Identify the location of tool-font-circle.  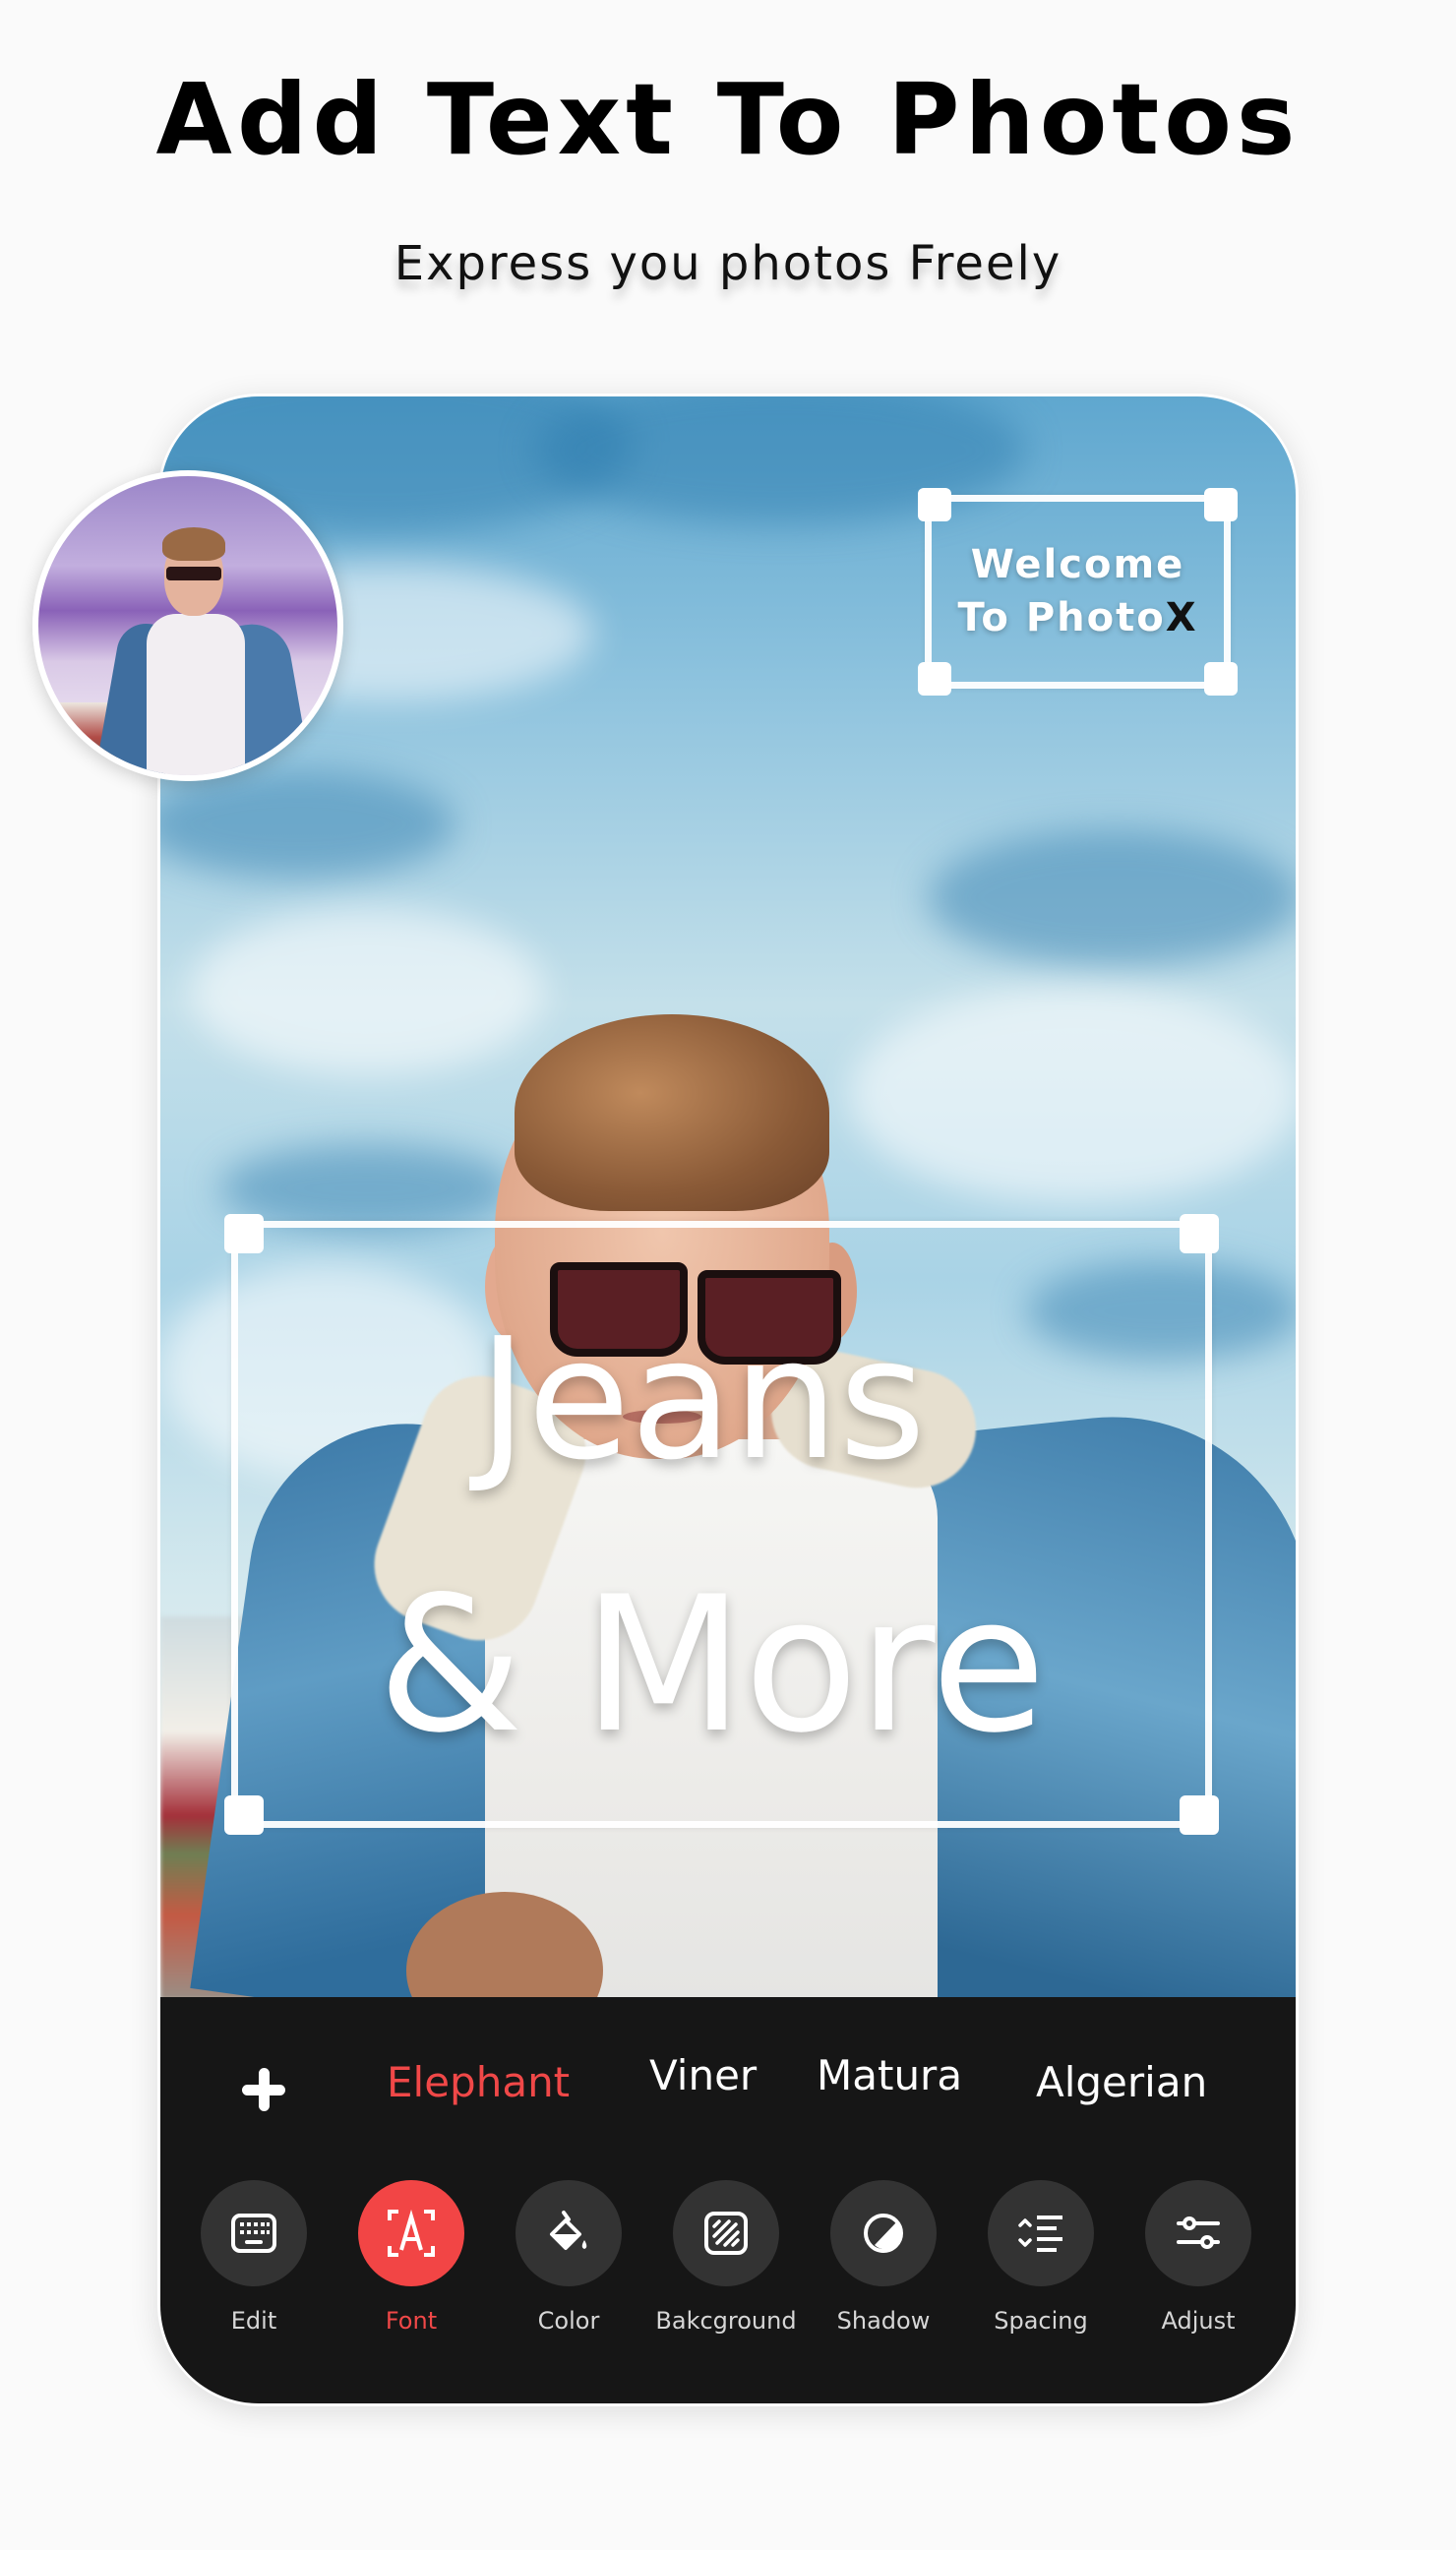
(411, 2233).